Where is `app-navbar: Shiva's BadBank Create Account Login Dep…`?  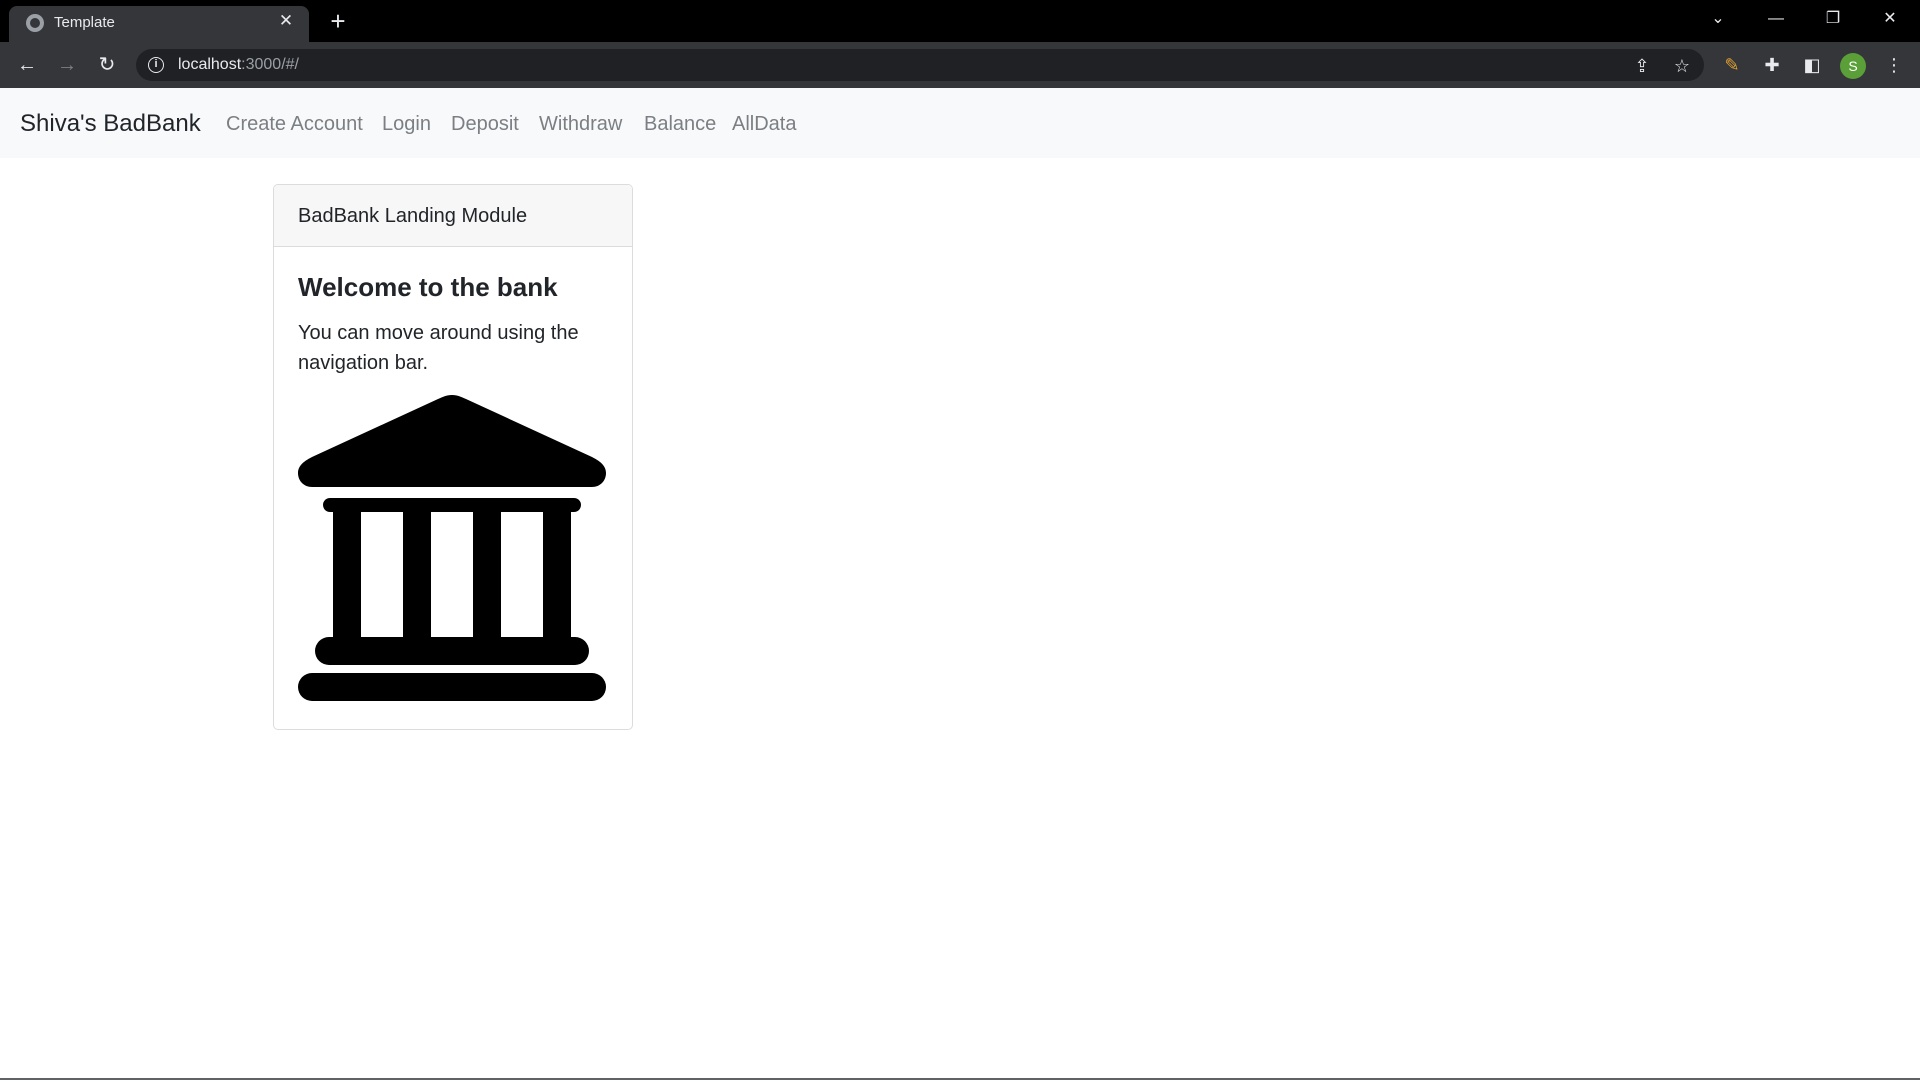 app-navbar: Shiva's BadBank Create Account Login Dep… is located at coordinates (960, 123).